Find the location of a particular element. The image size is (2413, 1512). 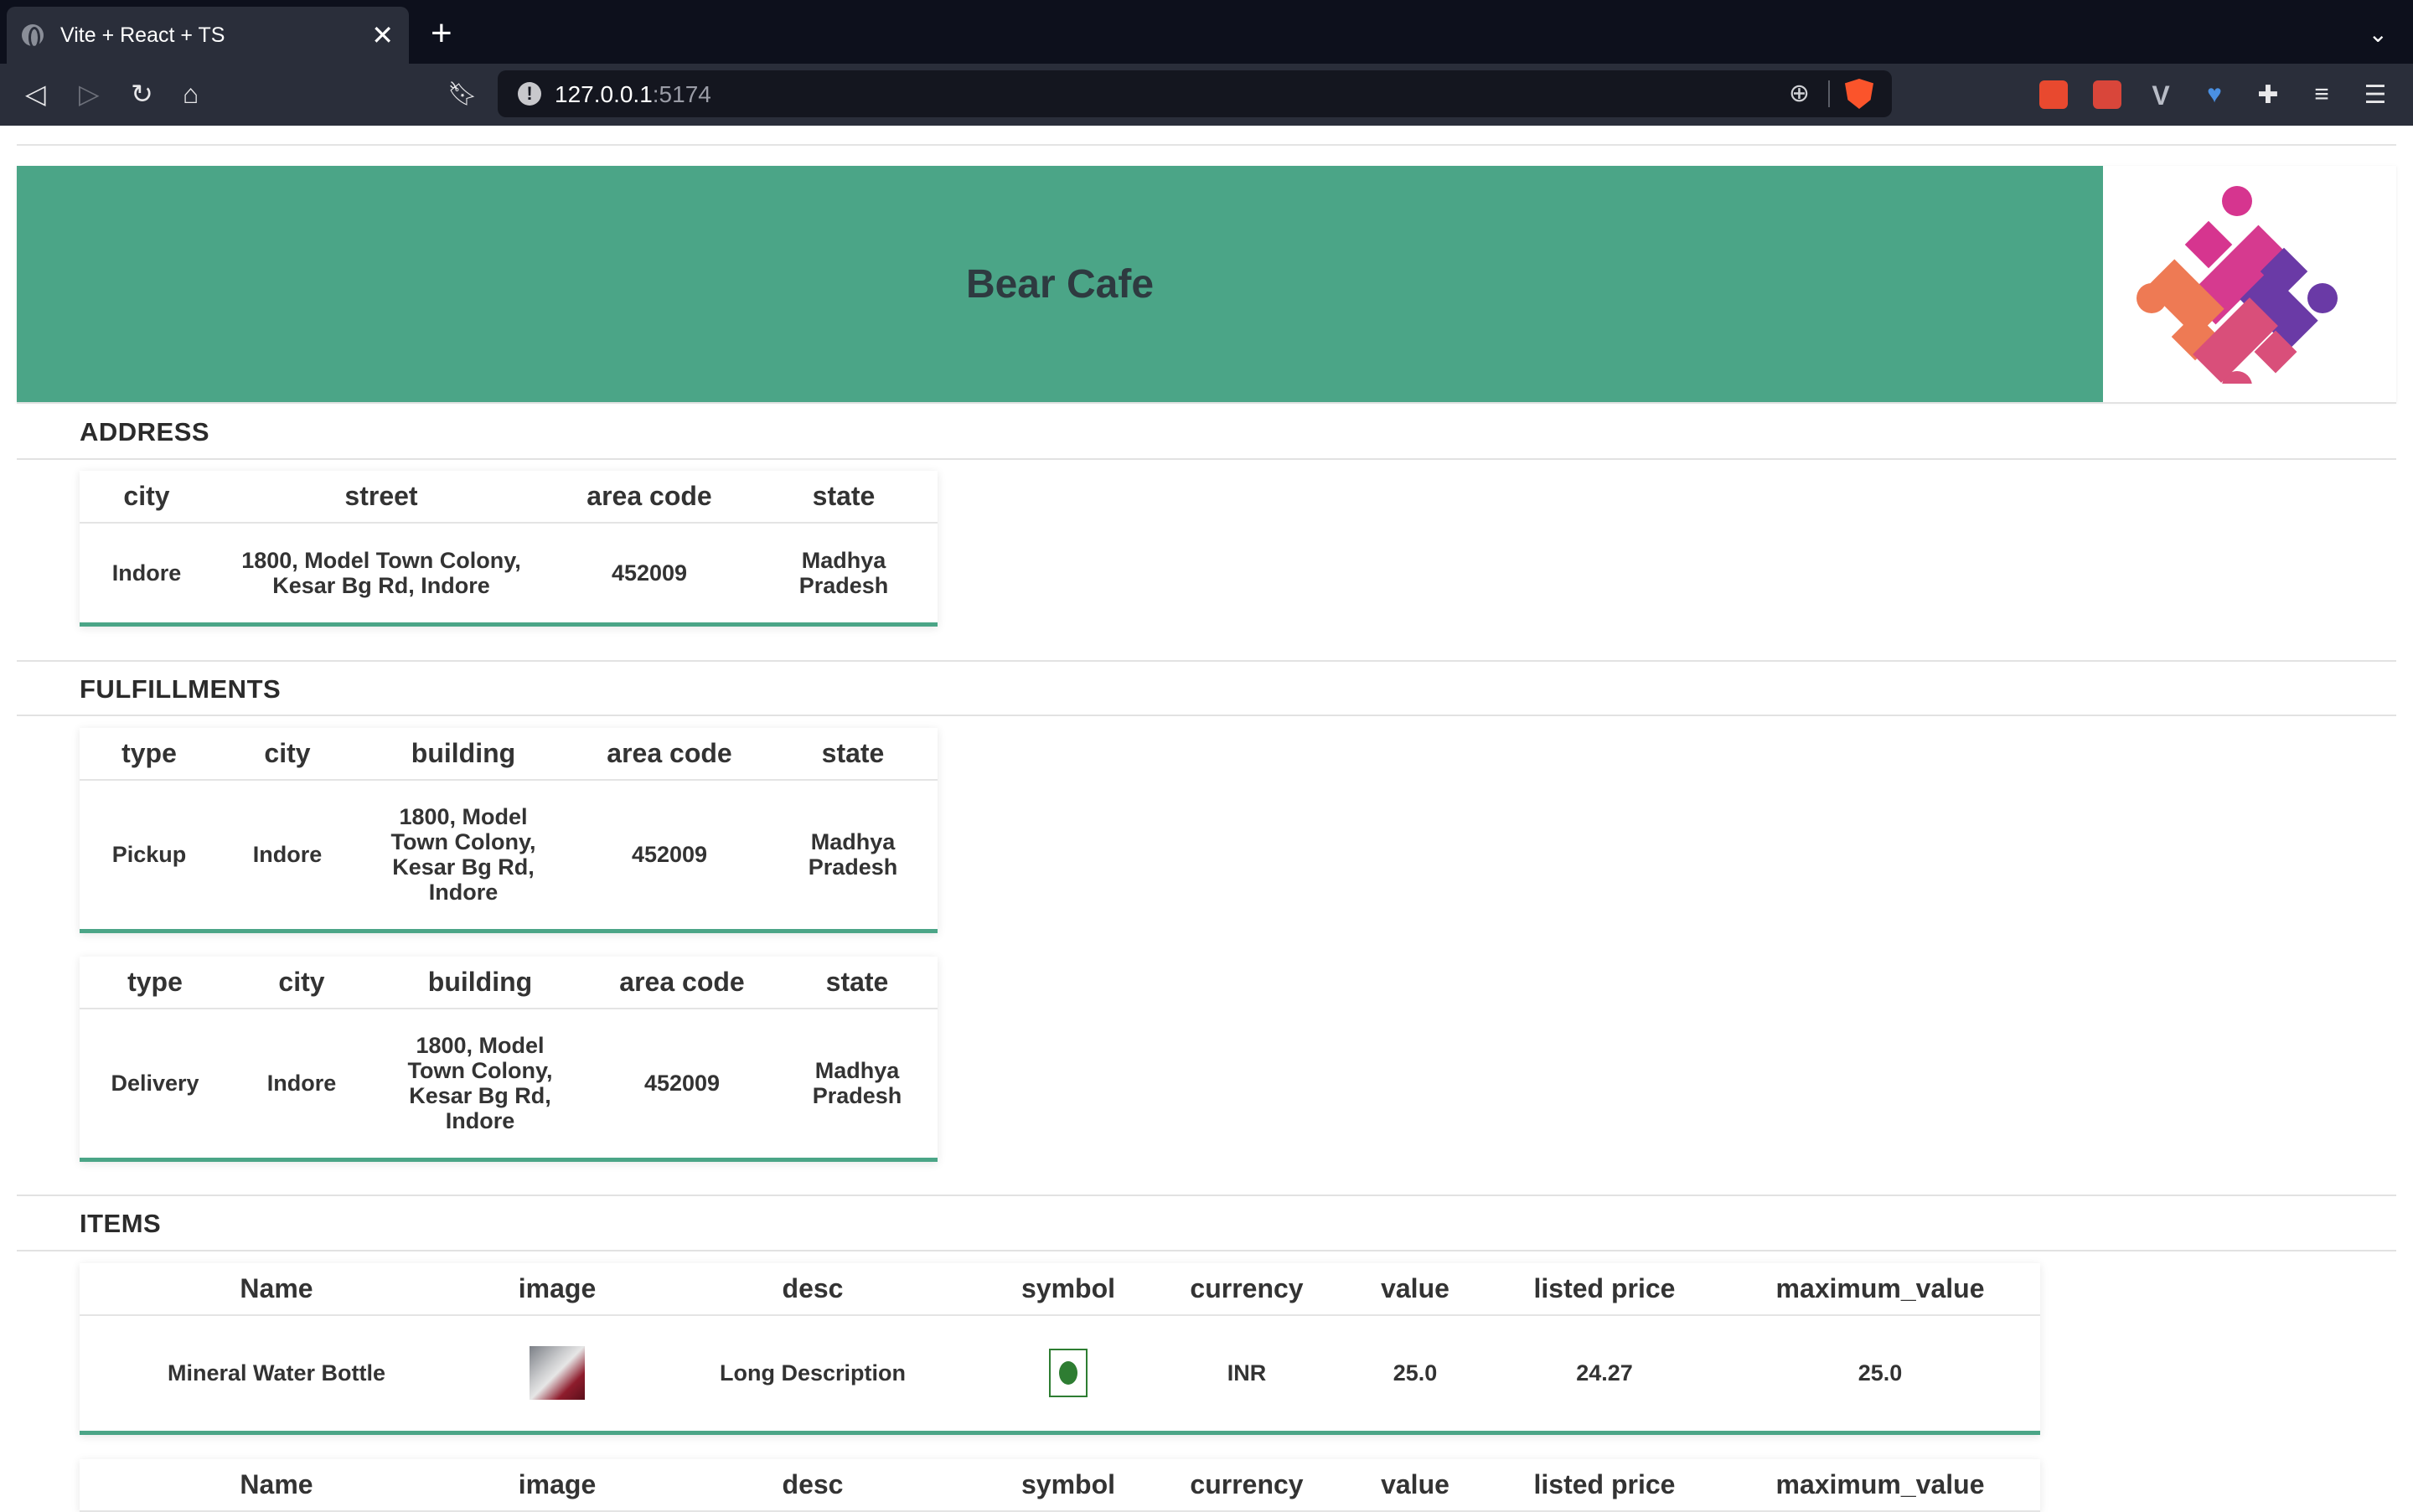

fulfillments-section-title: FULFILLMENTS is located at coordinates (181, 689).